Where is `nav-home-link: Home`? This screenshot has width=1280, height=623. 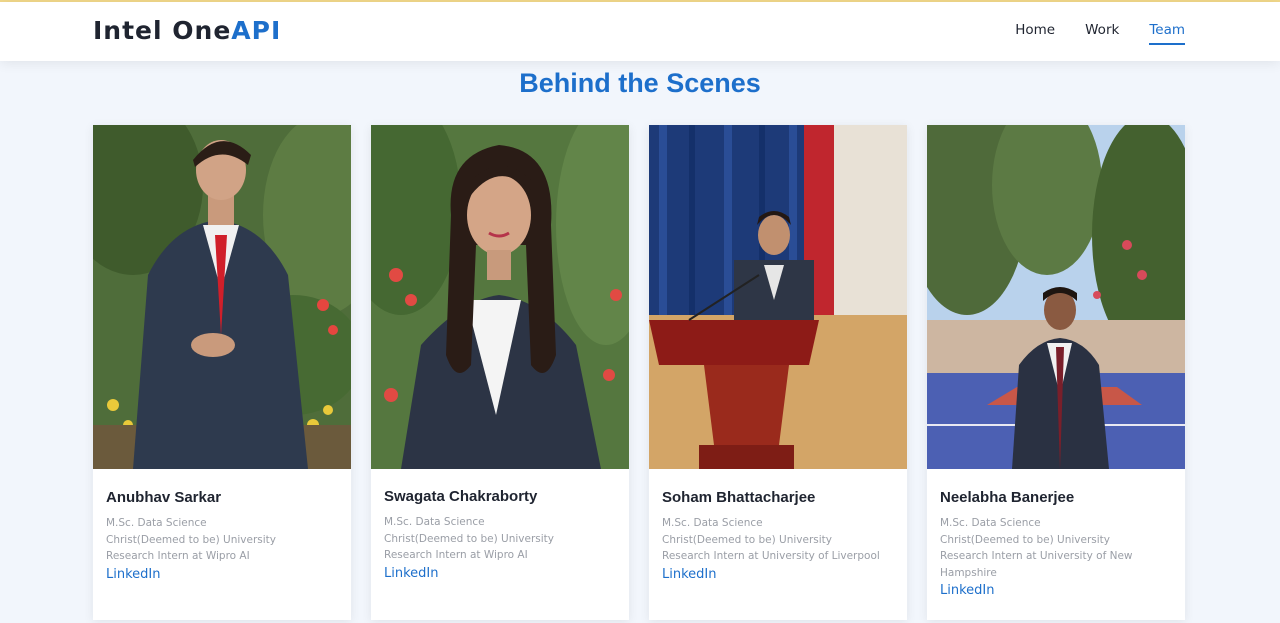 nav-home-link: Home is located at coordinates (1035, 33).